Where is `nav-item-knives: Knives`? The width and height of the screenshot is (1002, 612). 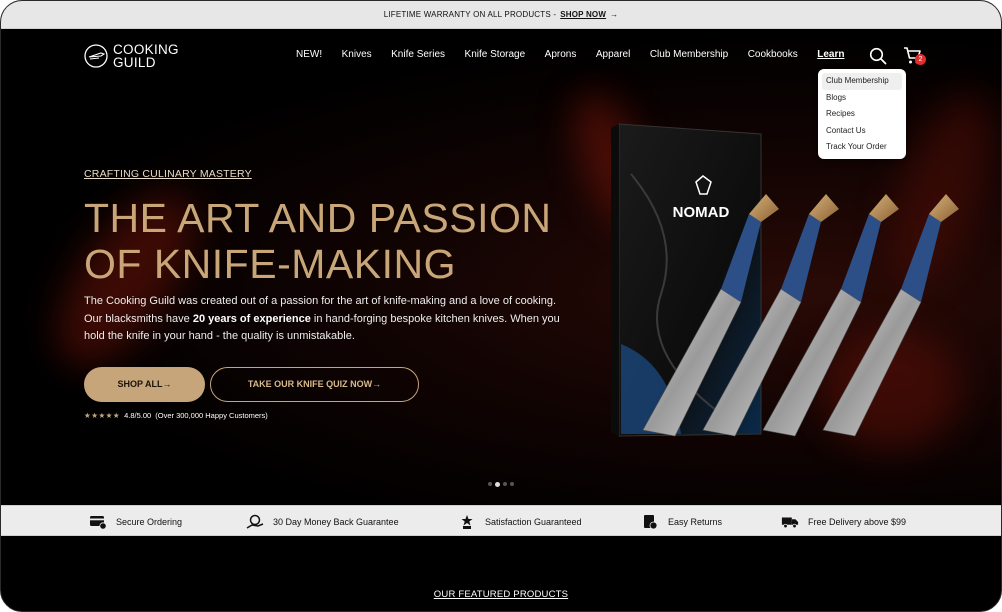
nav-item-knives: Knives is located at coordinates (357, 54).